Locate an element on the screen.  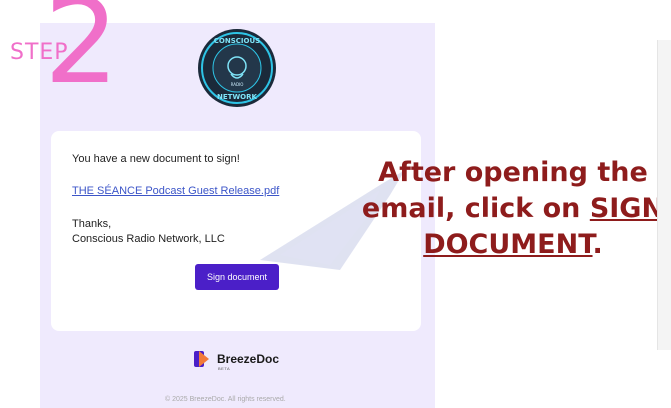
email-company: Conscious Radio Network, LLC is located at coordinates (148, 239).